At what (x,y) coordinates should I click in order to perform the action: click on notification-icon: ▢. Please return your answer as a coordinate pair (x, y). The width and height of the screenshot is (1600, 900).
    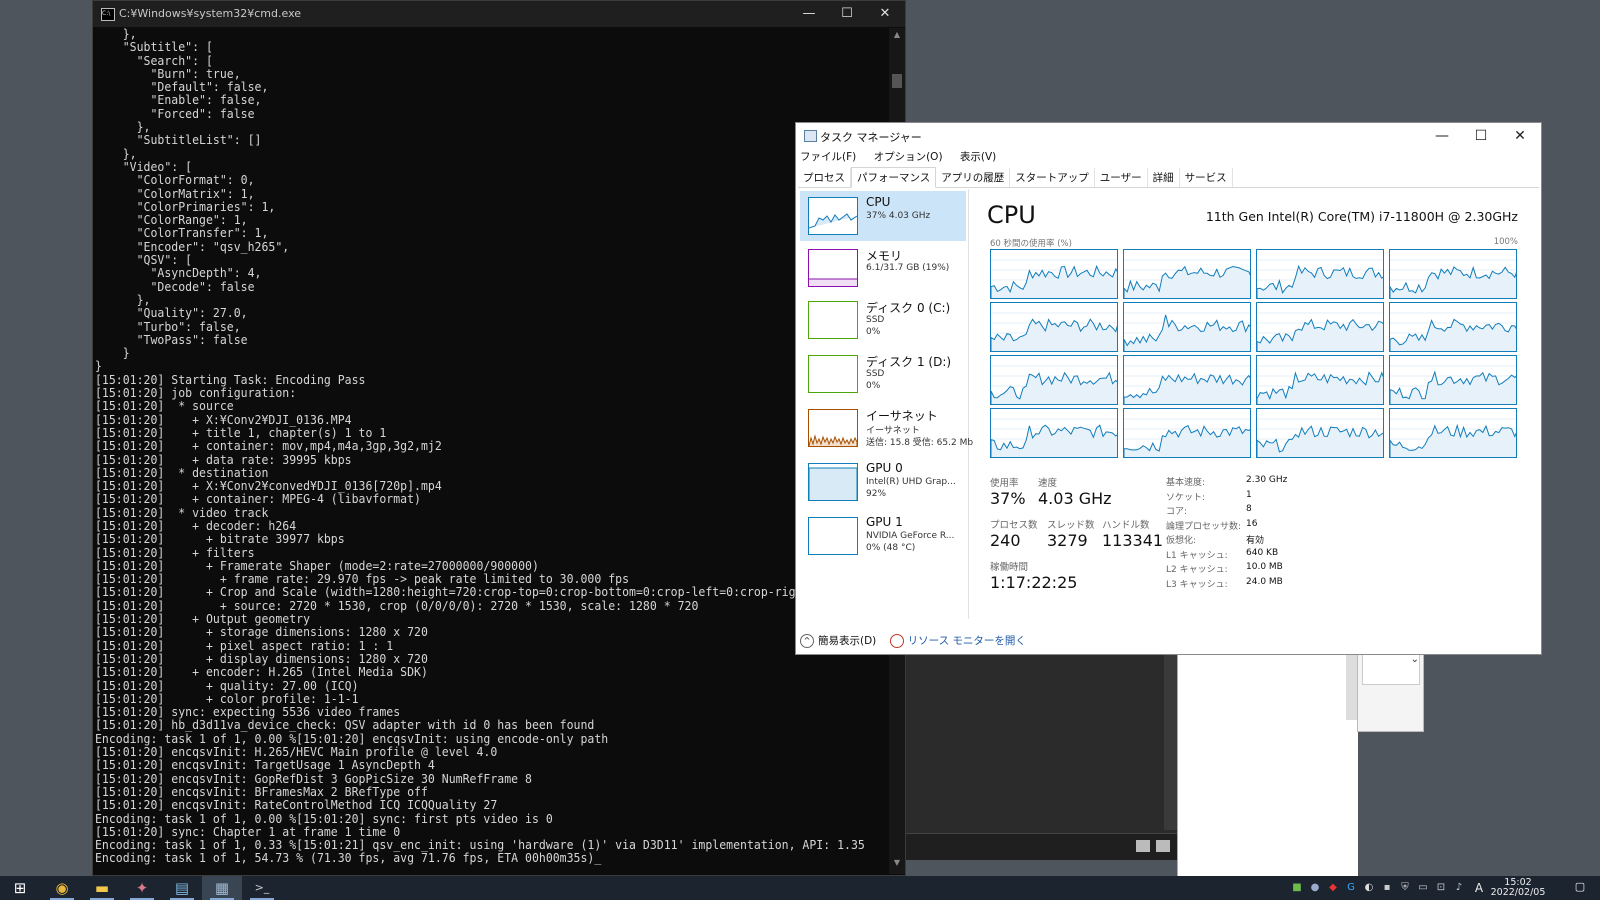
    Looking at the image, I should click on (1580, 888).